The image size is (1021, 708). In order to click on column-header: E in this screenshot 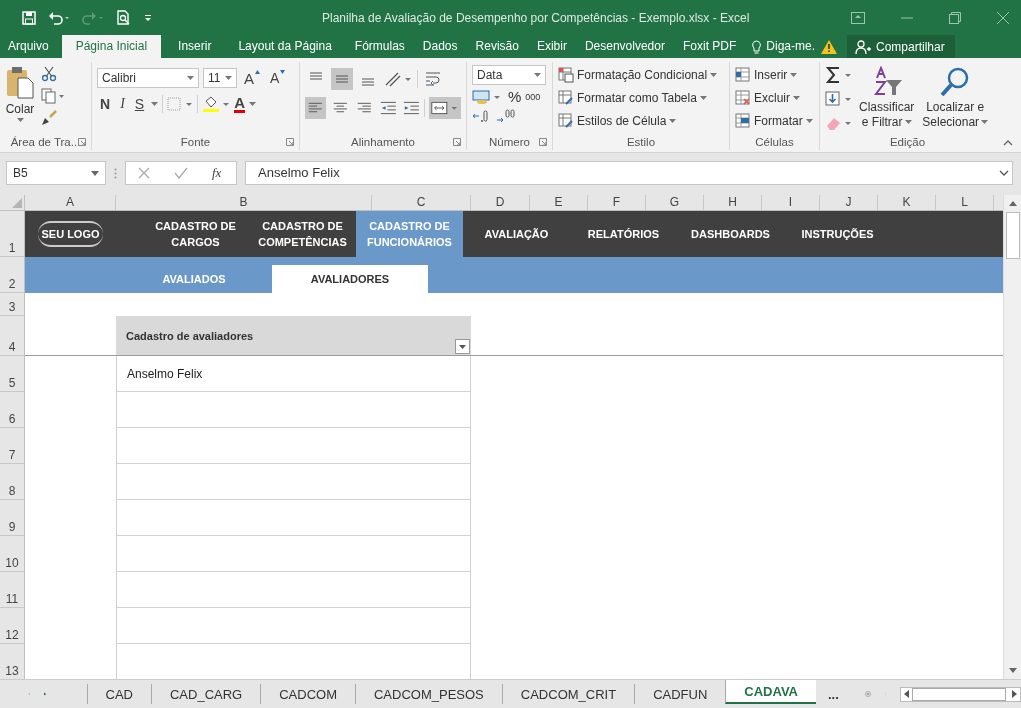, I will do `click(559, 202)`.